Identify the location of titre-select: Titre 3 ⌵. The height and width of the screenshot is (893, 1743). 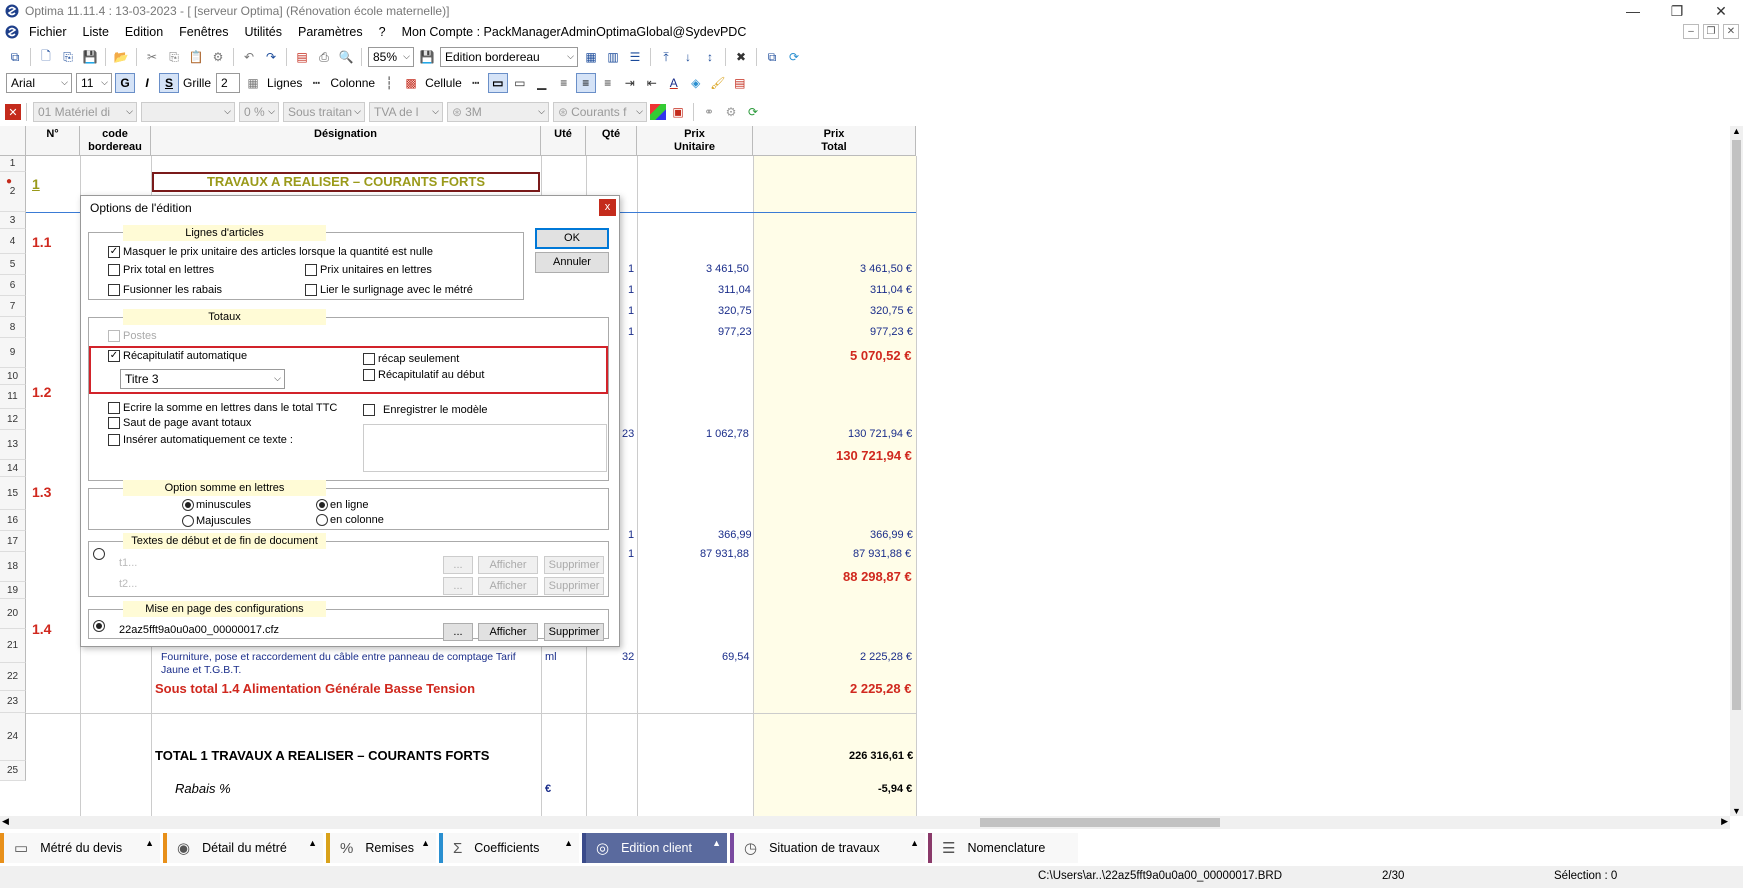
(202, 379).